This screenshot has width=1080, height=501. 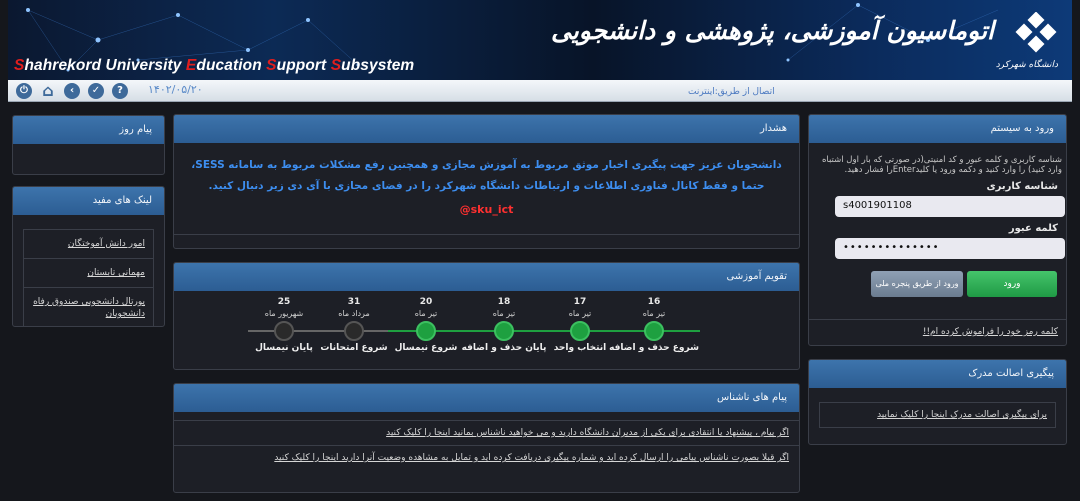 What do you see at coordinates (654, 302) in the screenshot?
I see `timeline-day: 16` at bounding box center [654, 302].